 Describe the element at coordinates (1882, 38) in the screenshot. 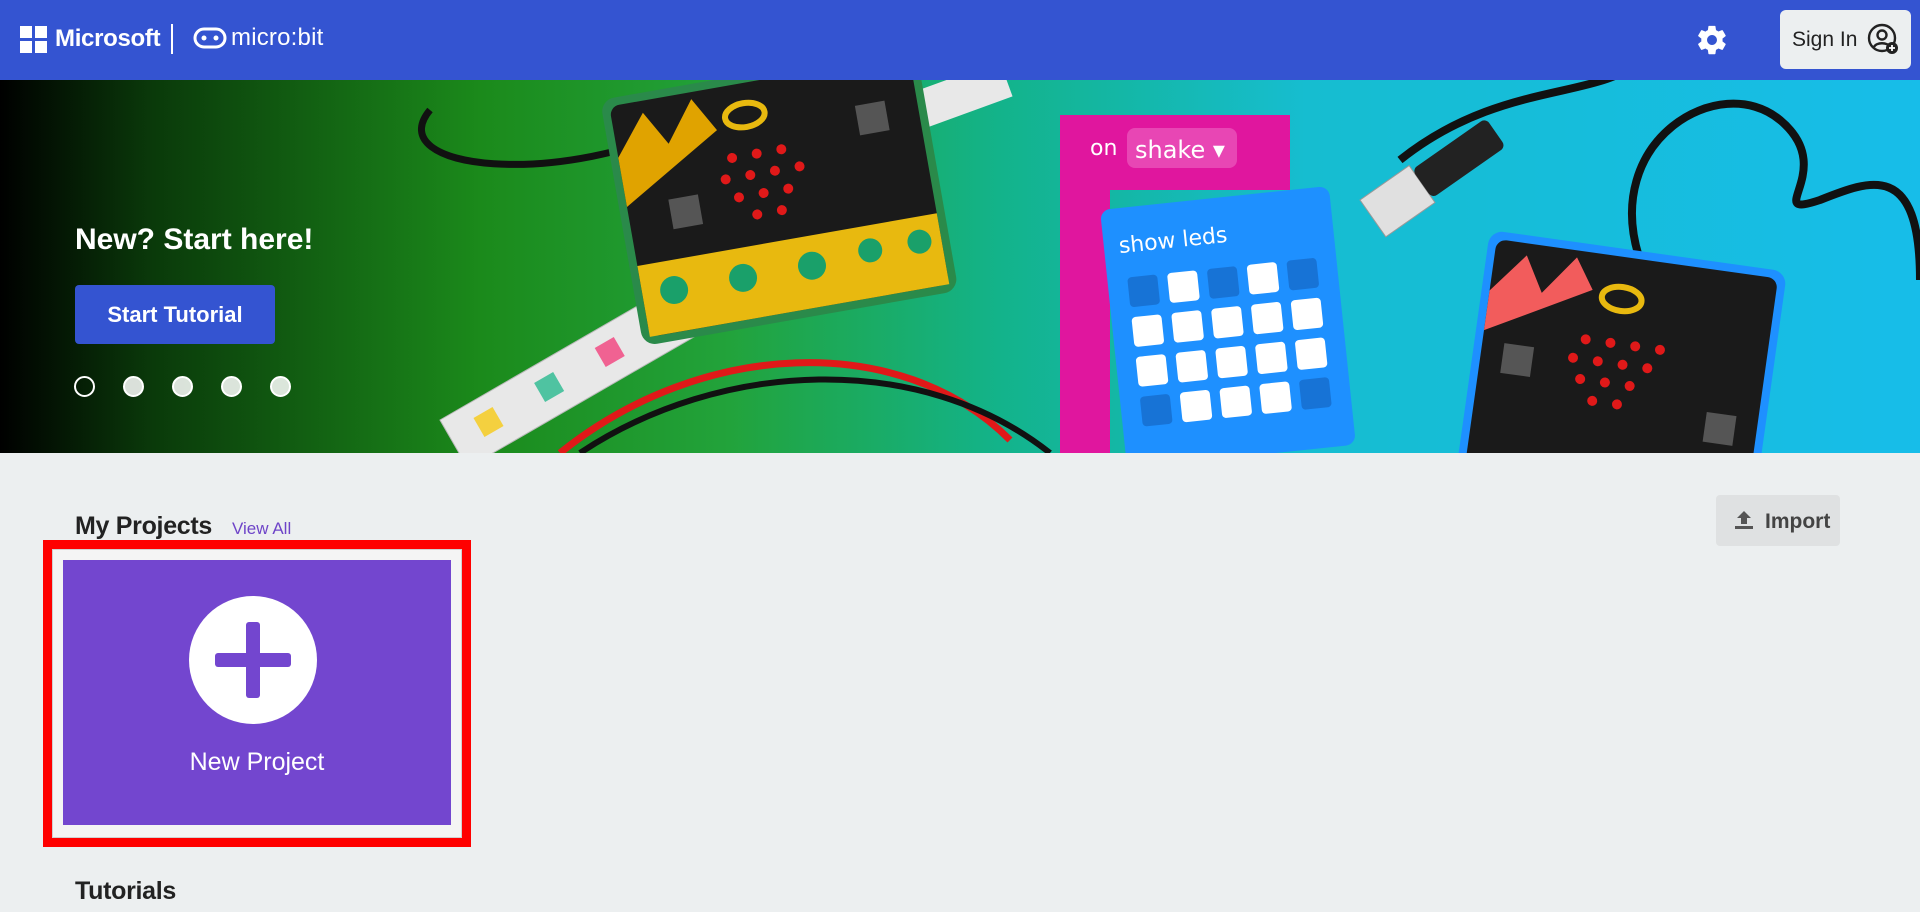

I see `user-plus-icon` at that location.